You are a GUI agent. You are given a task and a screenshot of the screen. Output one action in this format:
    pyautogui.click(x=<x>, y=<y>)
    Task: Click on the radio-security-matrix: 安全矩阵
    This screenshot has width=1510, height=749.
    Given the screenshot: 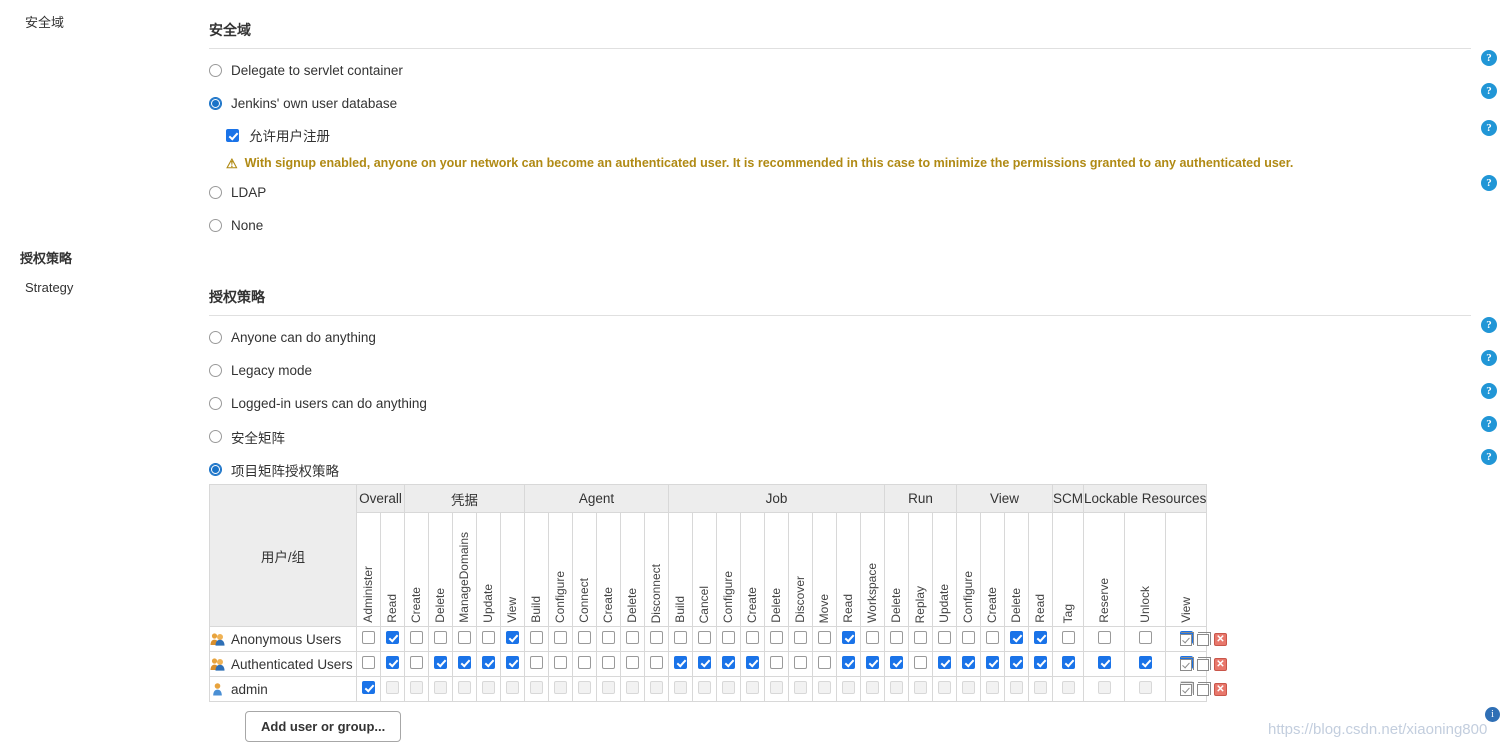 What is the action you would take?
    pyautogui.click(x=840, y=436)
    